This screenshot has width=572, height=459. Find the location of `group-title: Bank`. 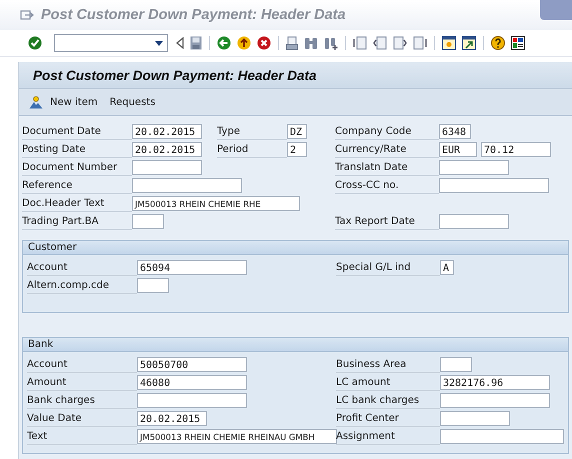

group-title: Bank is located at coordinates (41, 344).